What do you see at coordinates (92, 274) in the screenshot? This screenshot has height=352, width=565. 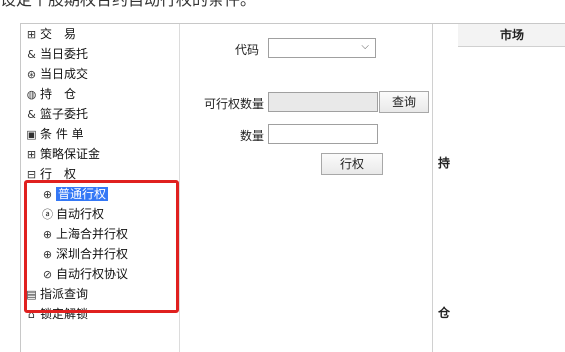 I see `tree-item-label: 自动行权协议` at bounding box center [92, 274].